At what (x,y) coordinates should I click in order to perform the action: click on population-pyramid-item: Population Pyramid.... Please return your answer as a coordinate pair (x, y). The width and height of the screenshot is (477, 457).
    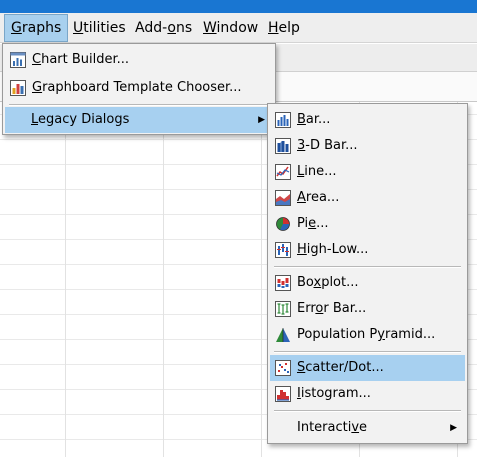
    Looking at the image, I should click on (367, 335).